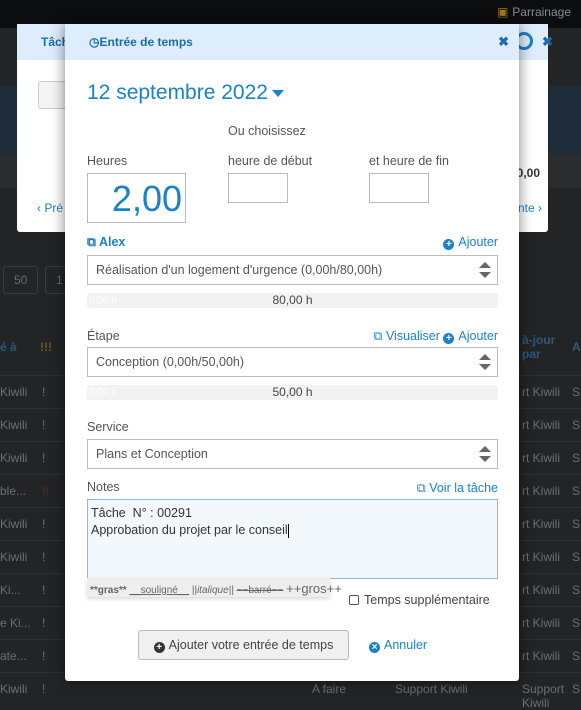 The width and height of the screenshot is (581, 710). What do you see at coordinates (159, 590) in the screenshot?
I see `hint-underline: __souligné__` at bounding box center [159, 590].